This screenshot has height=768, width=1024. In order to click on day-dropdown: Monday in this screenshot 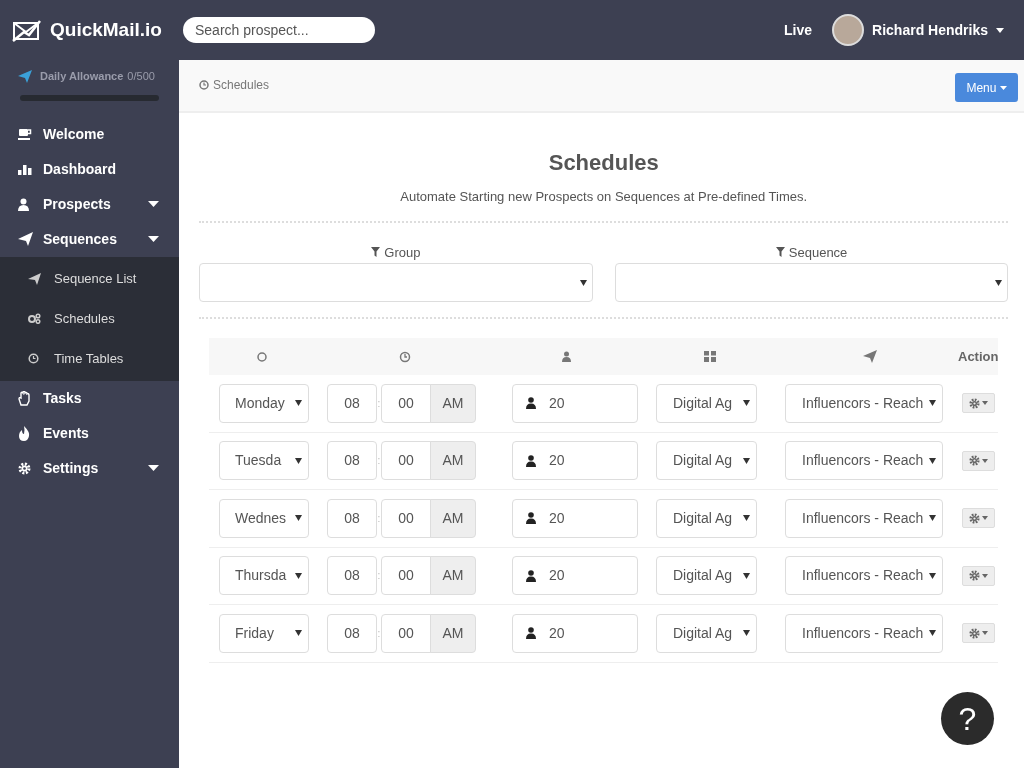, I will do `click(264, 403)`.